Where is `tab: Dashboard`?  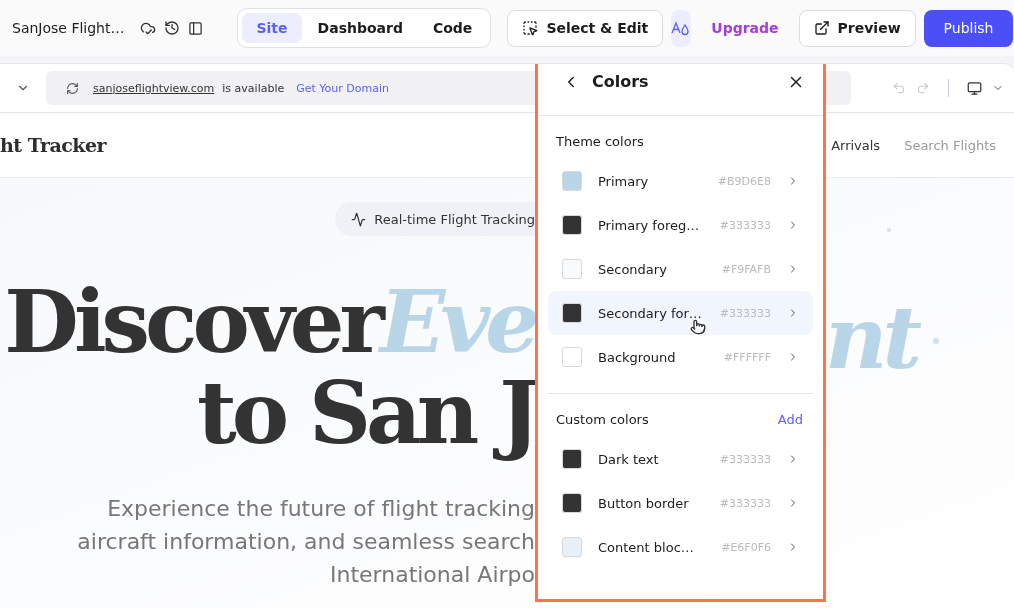
tab: Dashboard is located at coordinates (360, 28).